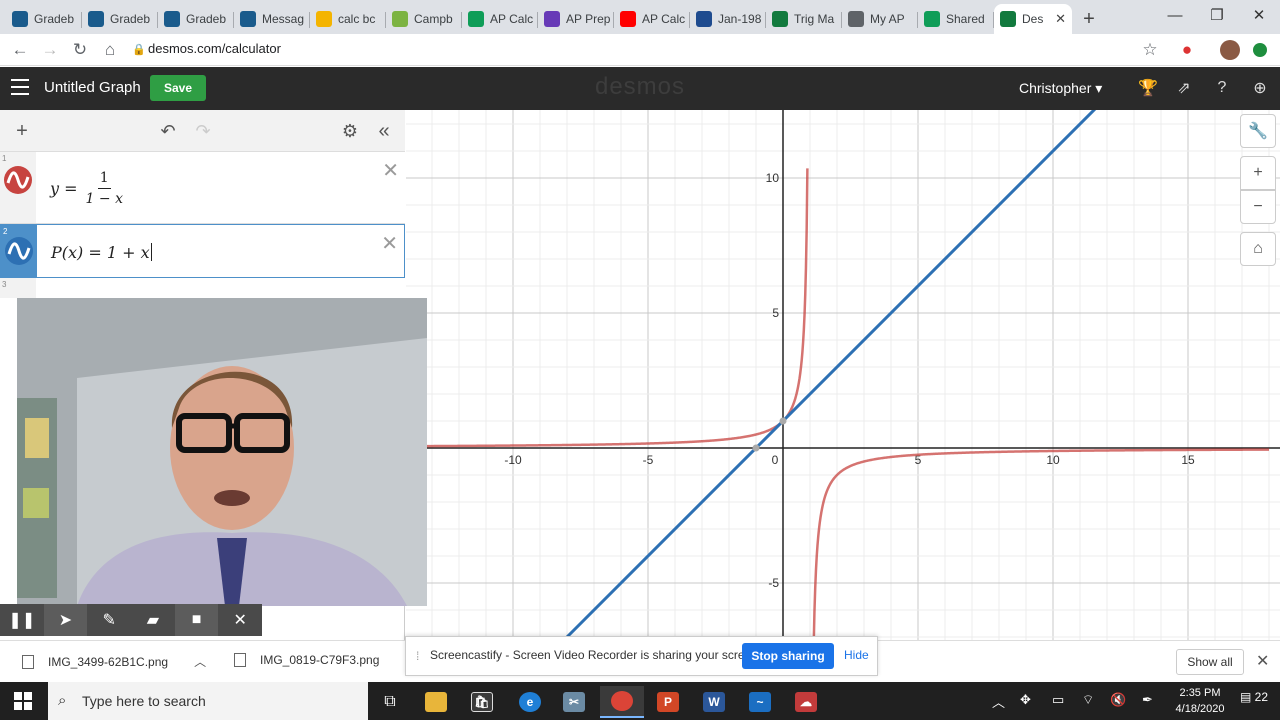 Image resolution: width=1280 pixels, height=720 pixels. I want to click on redo-icon: ↷, so click(203, 131).